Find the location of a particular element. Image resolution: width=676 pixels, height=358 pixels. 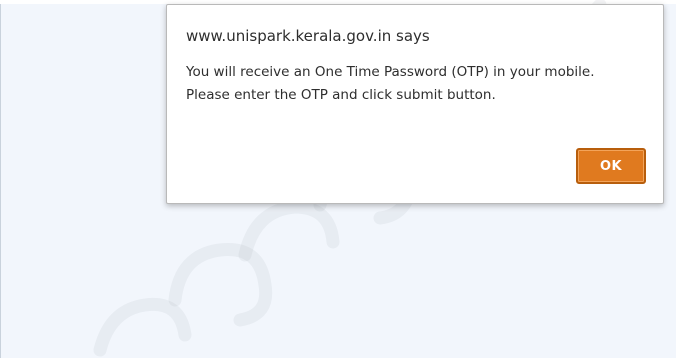

dialog-title: www.unispark.kerala.gov.in says is located at coordinates (308, 36).